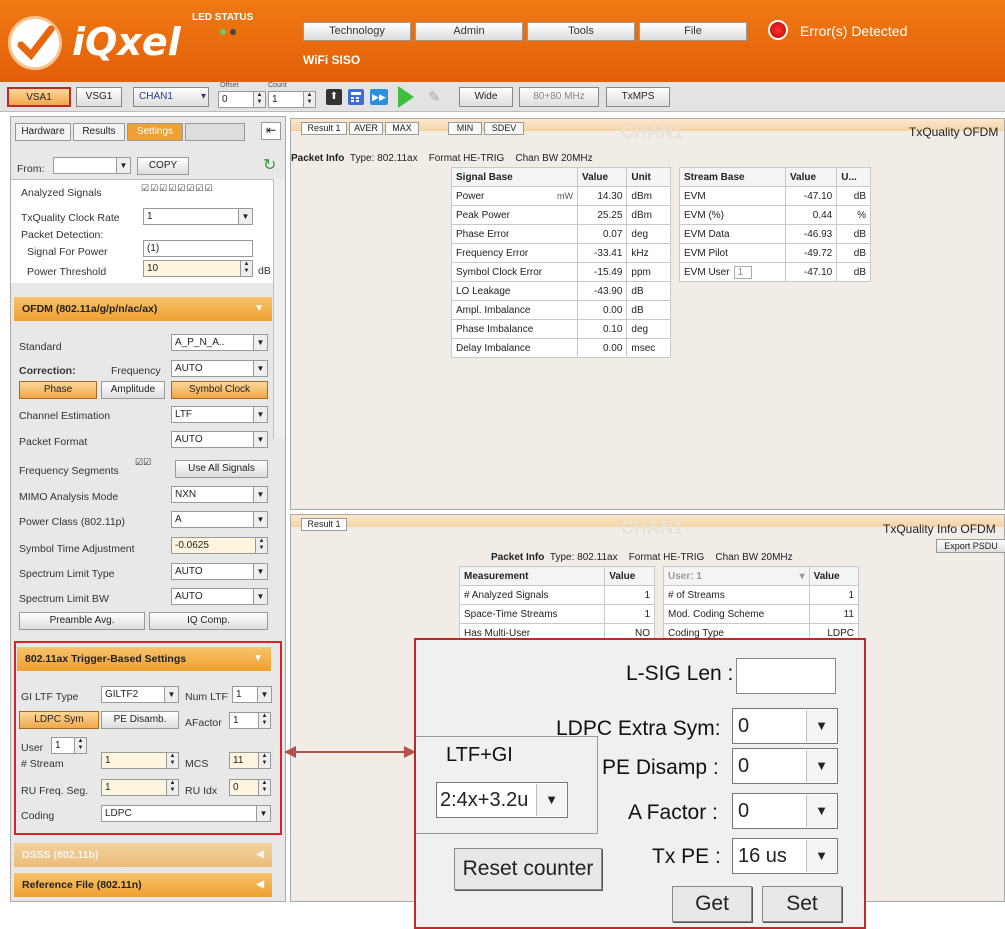 The height and width of the screenshot is (929, 1005). Describe the element at coordinates (486, 97) in the screenshot. I see `wide-button: Wide` at that location.